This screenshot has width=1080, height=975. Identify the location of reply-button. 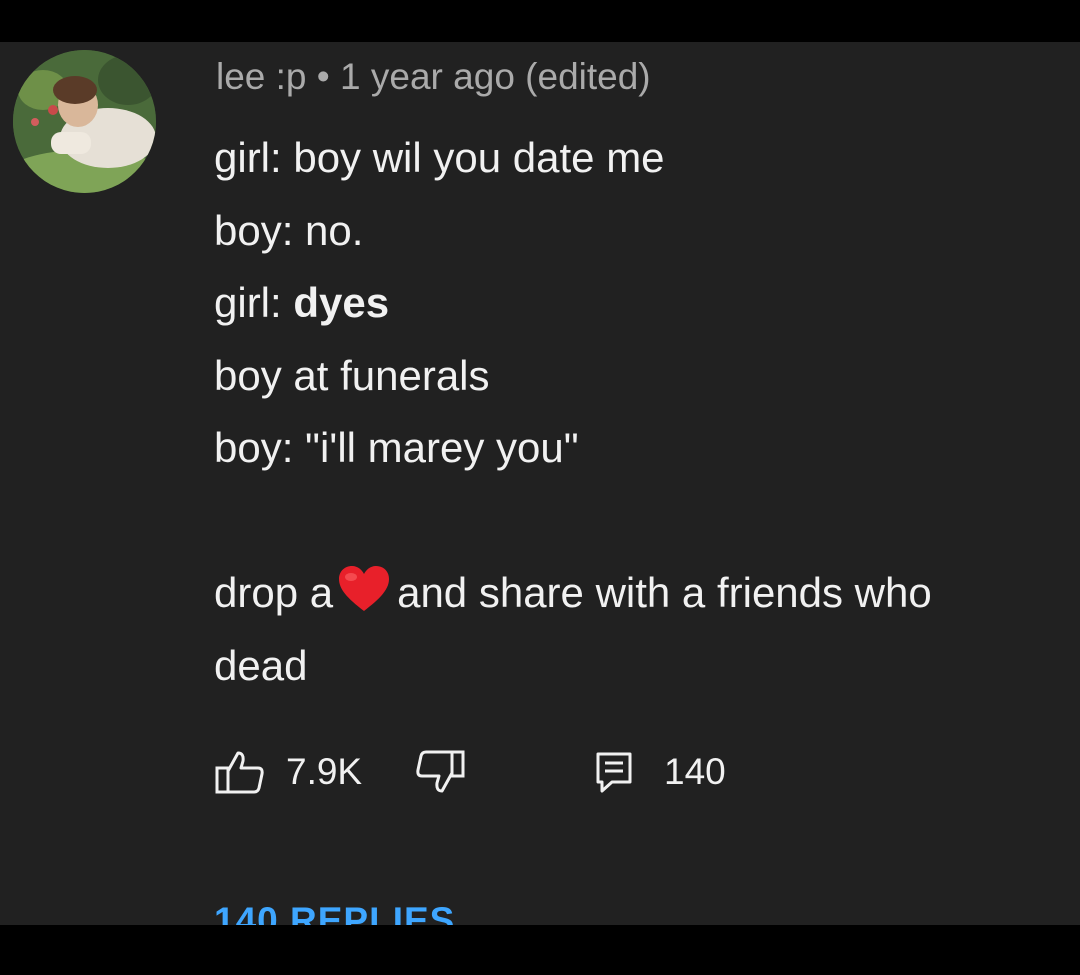
(614, 772).